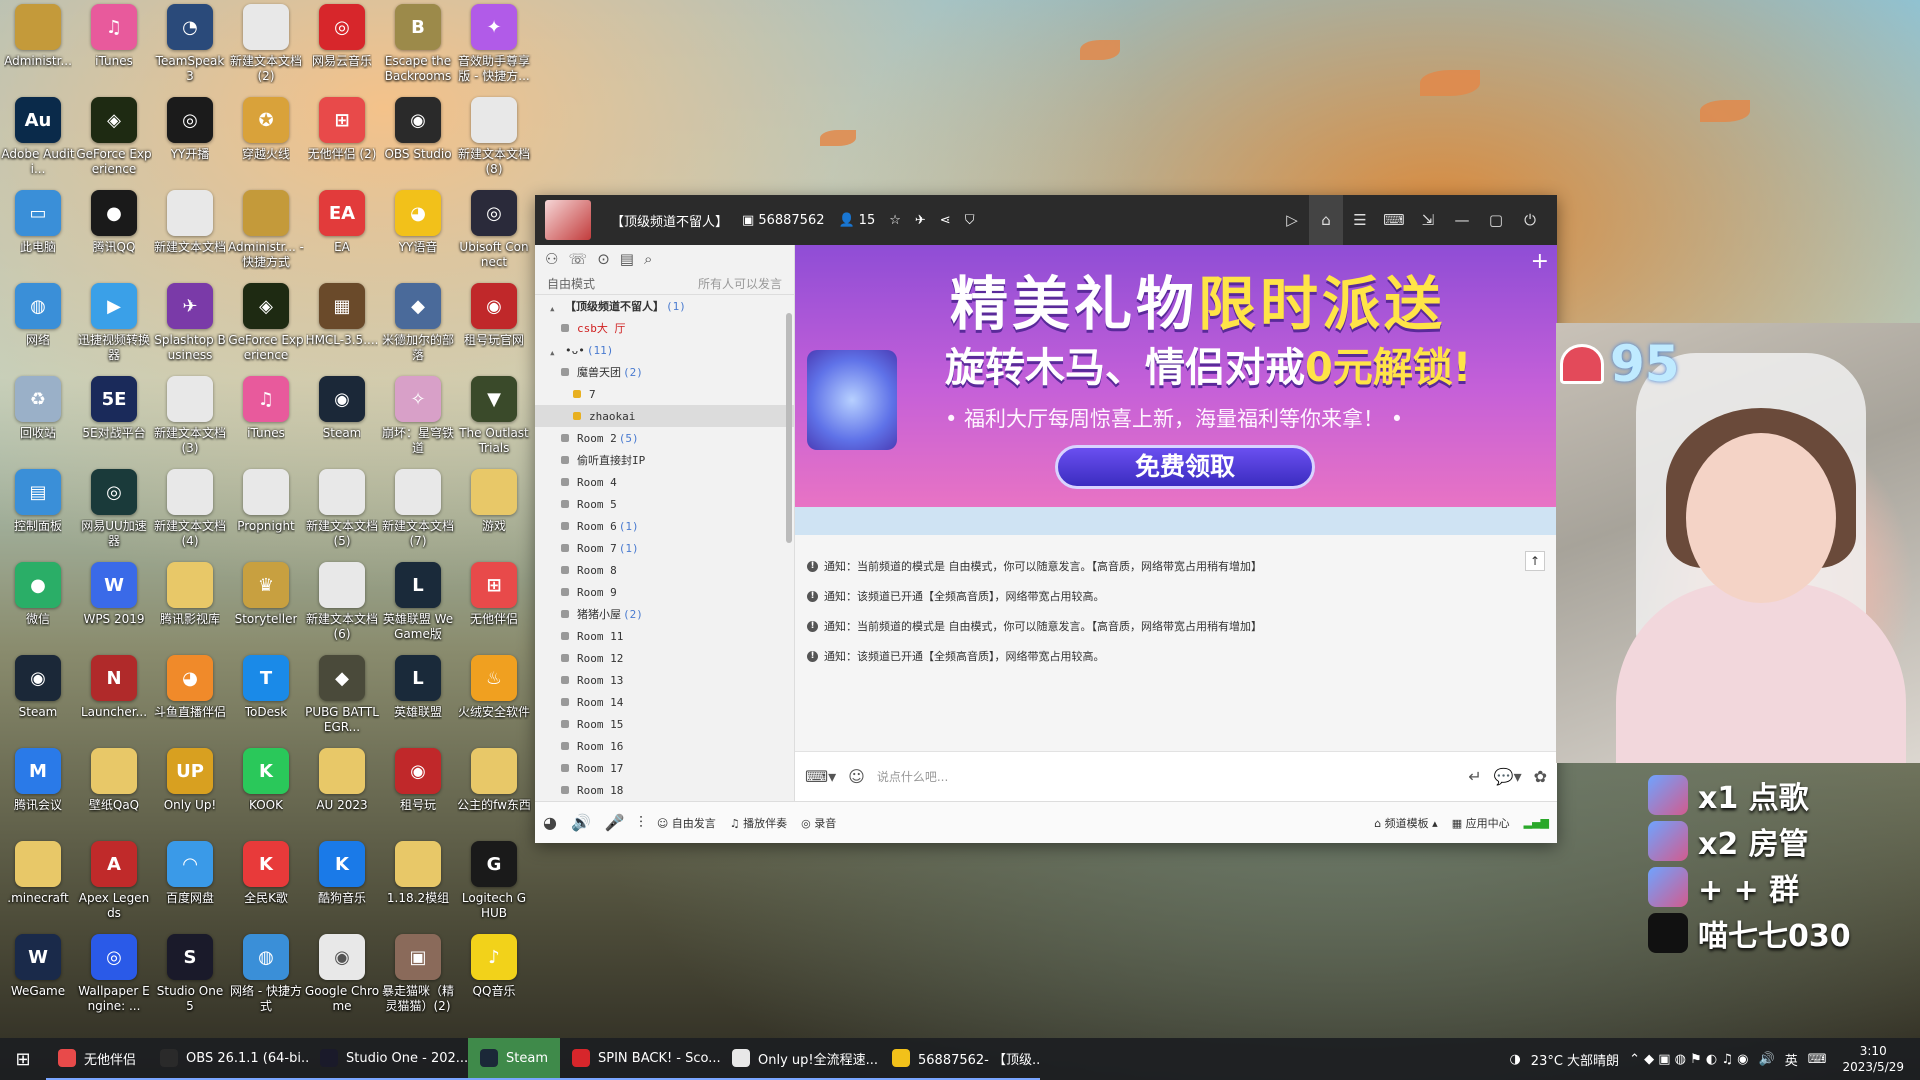  Describe the element at coordinates (494, 687) in the screenshot. I see `desktop-shortcut: ♨ 火绒安全软件` at that location.